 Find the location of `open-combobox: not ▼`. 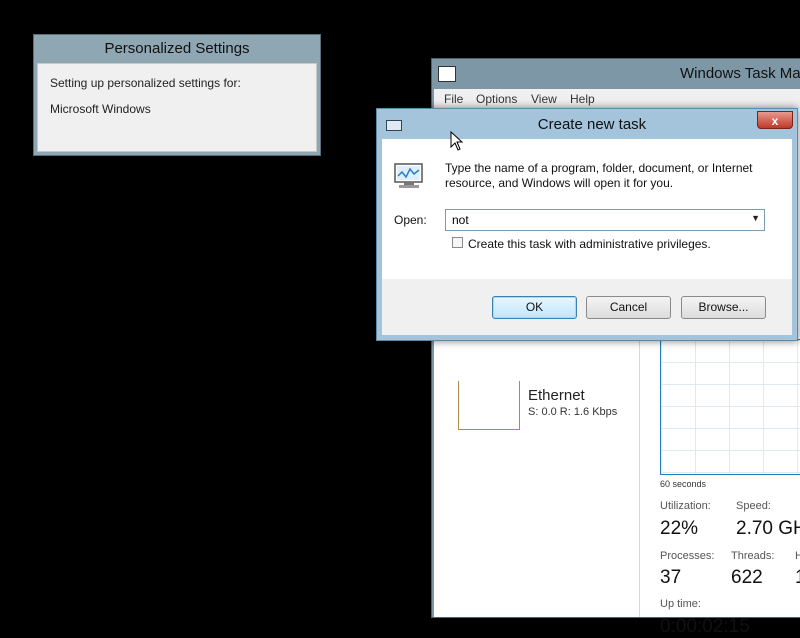

open-combobox: not ▼ is located at coordinates (605, 220).